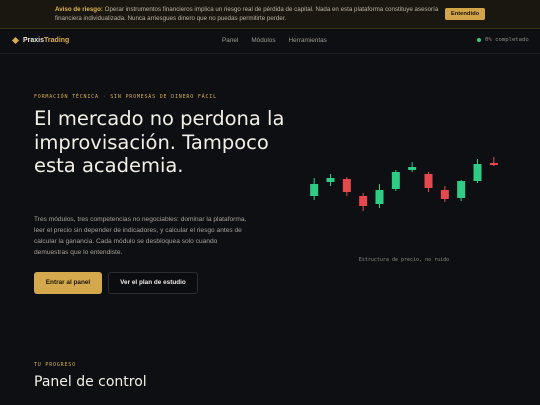 The height and width of the screenshot is (405, 540). I want to click on nav-links: Panel Módulos Herramientas, so click(274, 40).